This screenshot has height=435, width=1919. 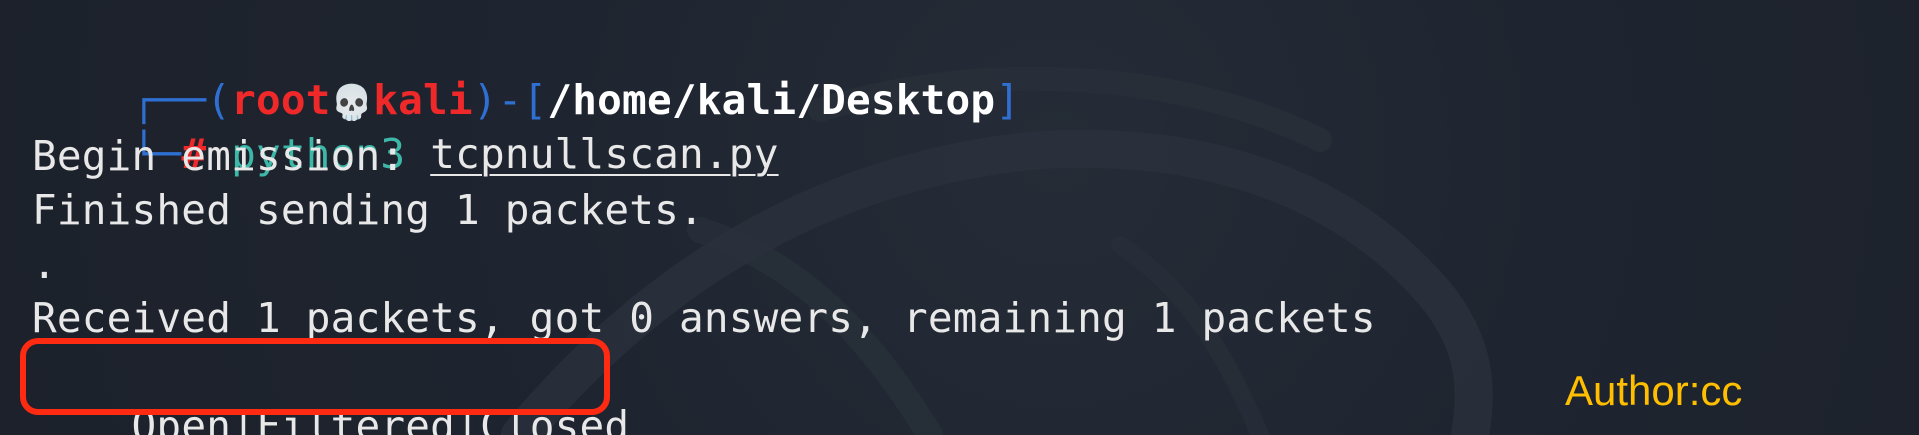 I want to click on author-watermark: Author:cc, so click(x=1654, y=390).